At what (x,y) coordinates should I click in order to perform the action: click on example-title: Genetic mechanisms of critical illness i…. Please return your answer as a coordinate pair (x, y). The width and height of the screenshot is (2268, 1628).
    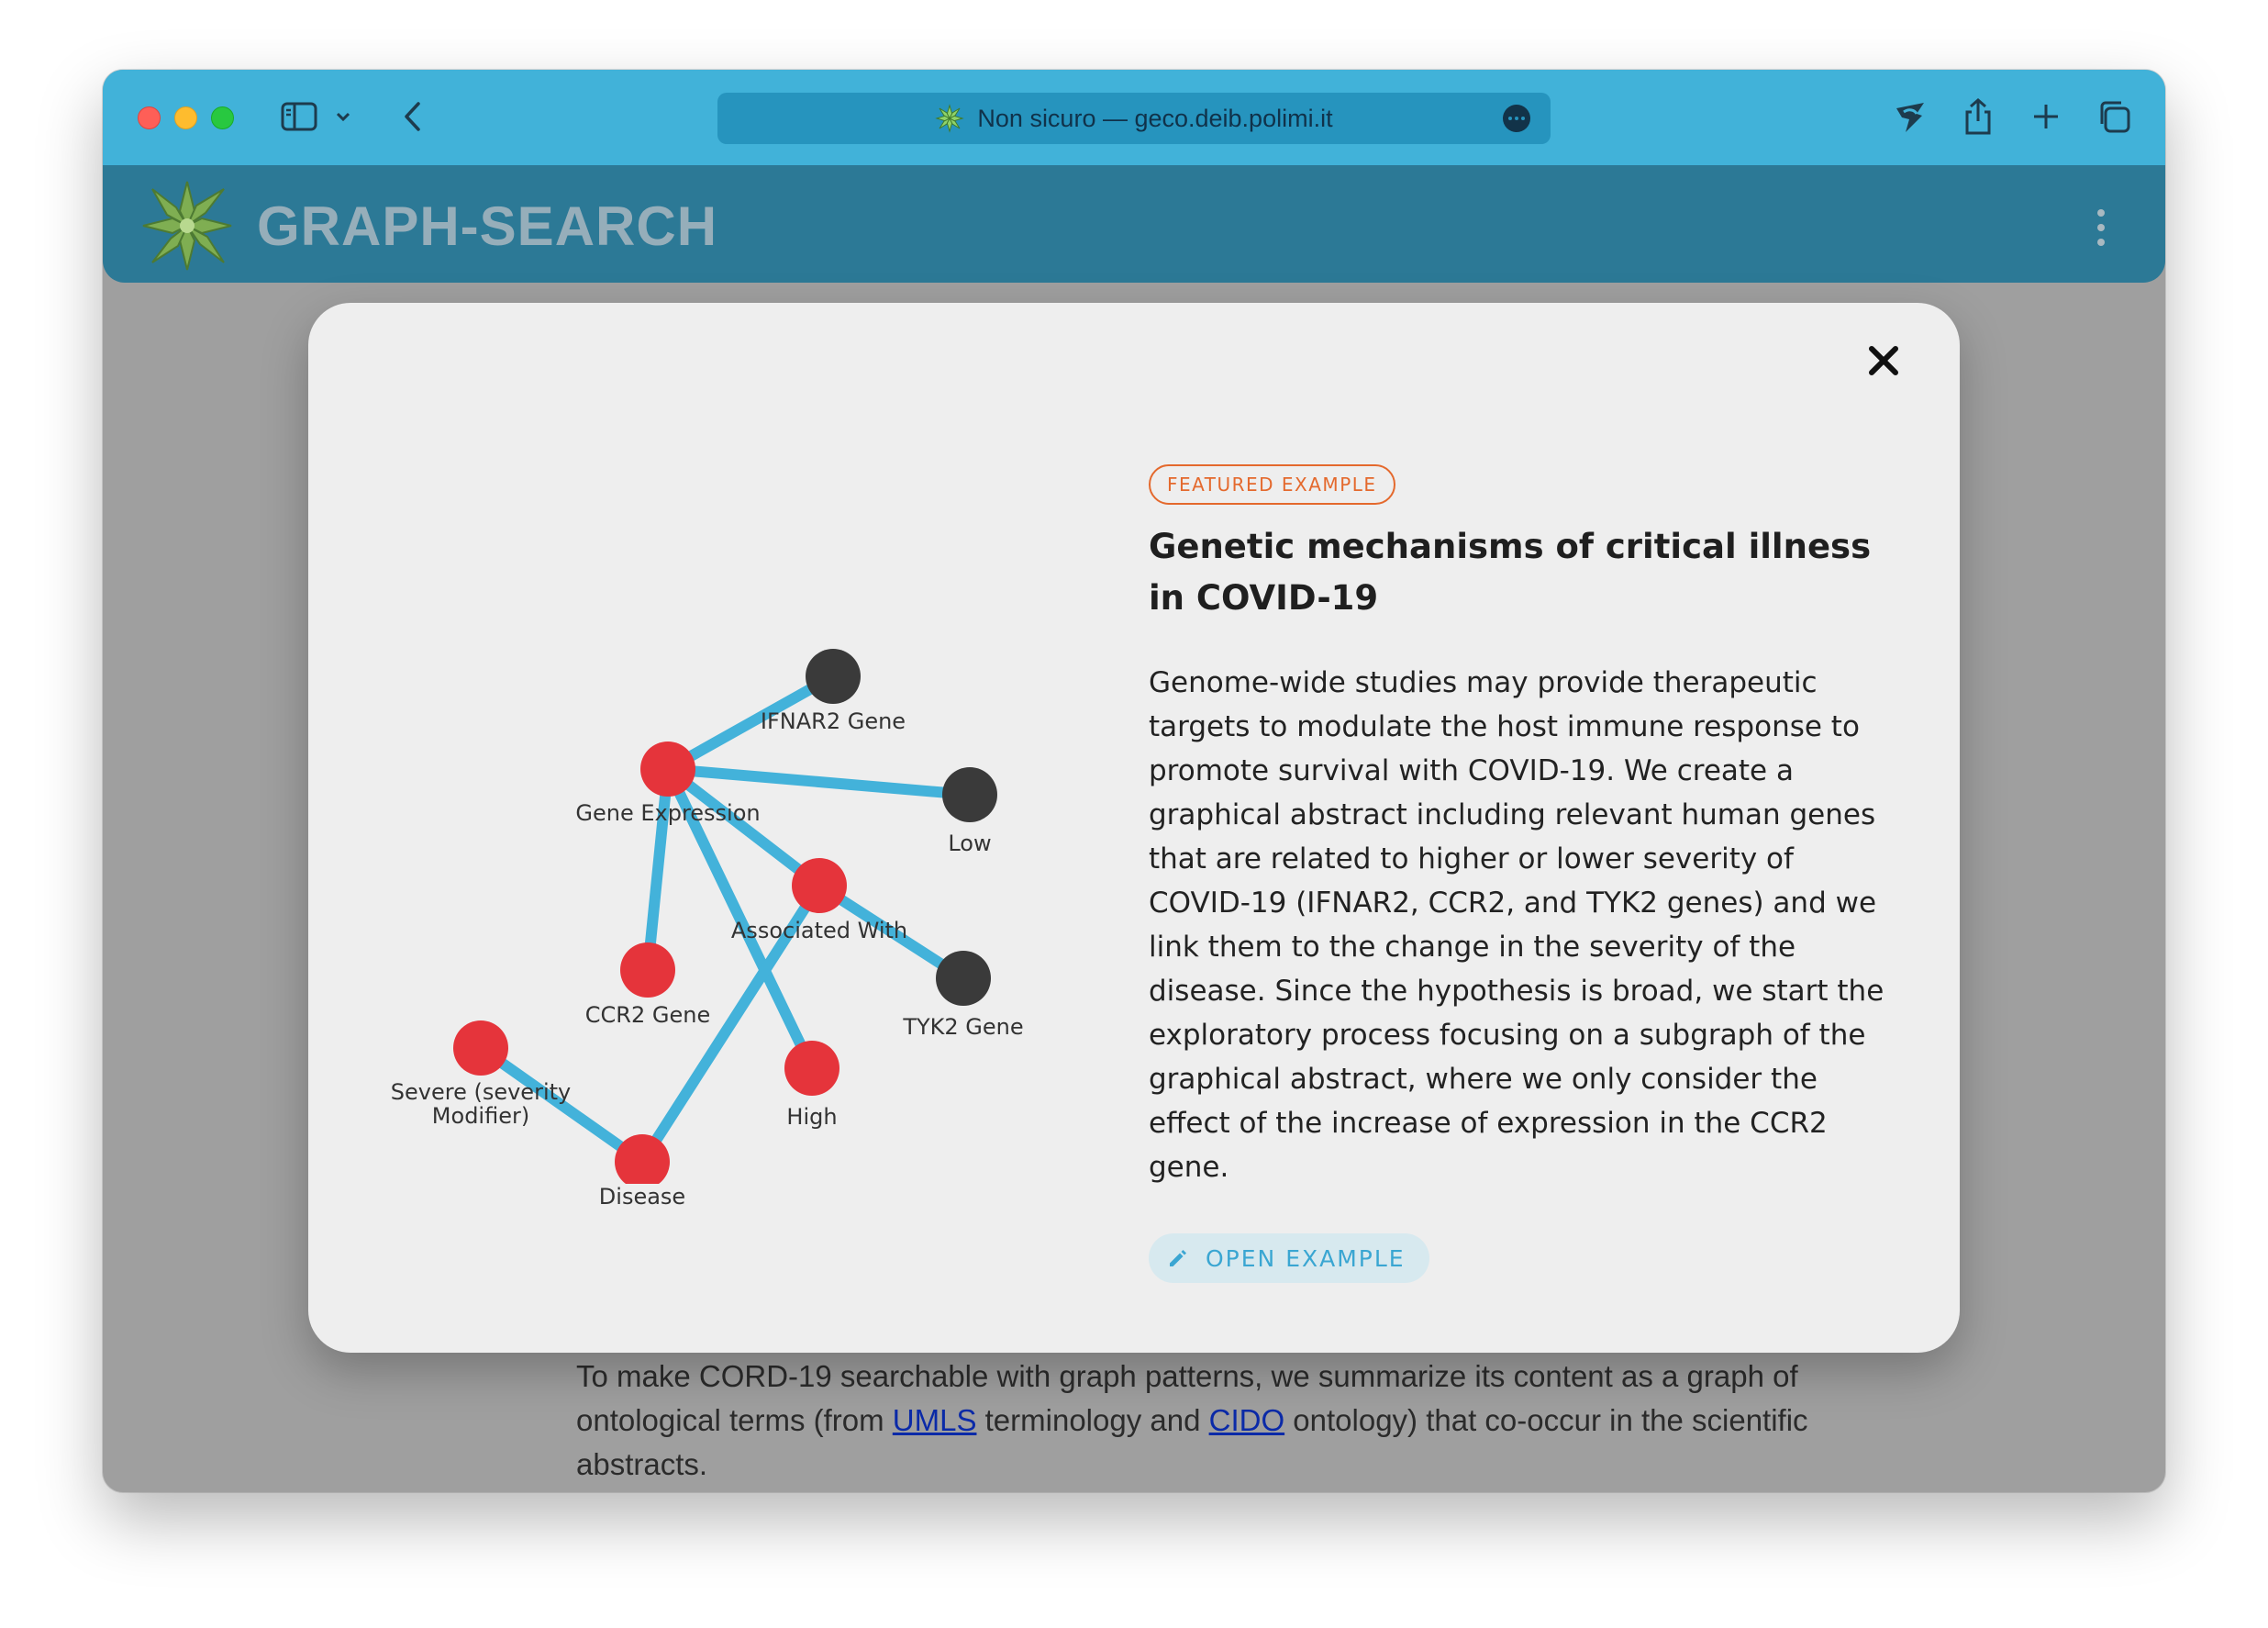
    Looking at the image, I should click on (1511, 572).